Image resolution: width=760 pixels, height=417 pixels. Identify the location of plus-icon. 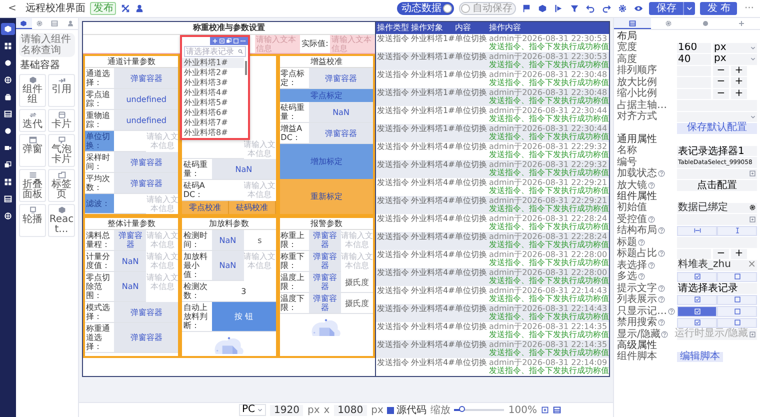
(215, 41).